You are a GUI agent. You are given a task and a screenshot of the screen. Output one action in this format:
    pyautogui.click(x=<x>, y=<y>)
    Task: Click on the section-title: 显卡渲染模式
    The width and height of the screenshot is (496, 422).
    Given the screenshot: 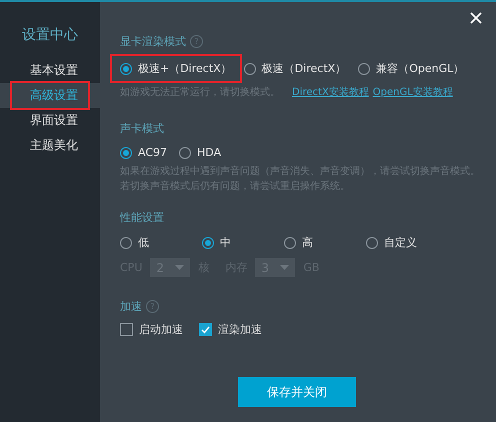 What is the action you would take?
    pyautogui.click(x=153, y=41)
    